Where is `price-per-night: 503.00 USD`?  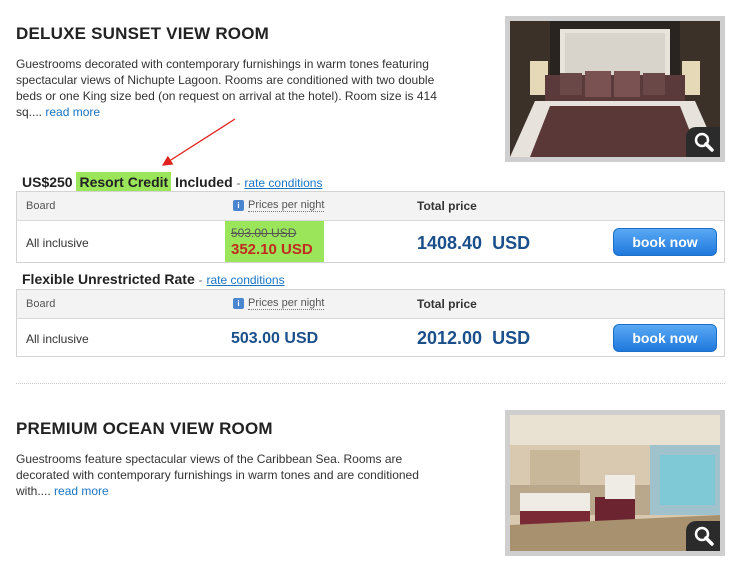 price-per-night: 503.00 USD is located at coordinates (275, 338).